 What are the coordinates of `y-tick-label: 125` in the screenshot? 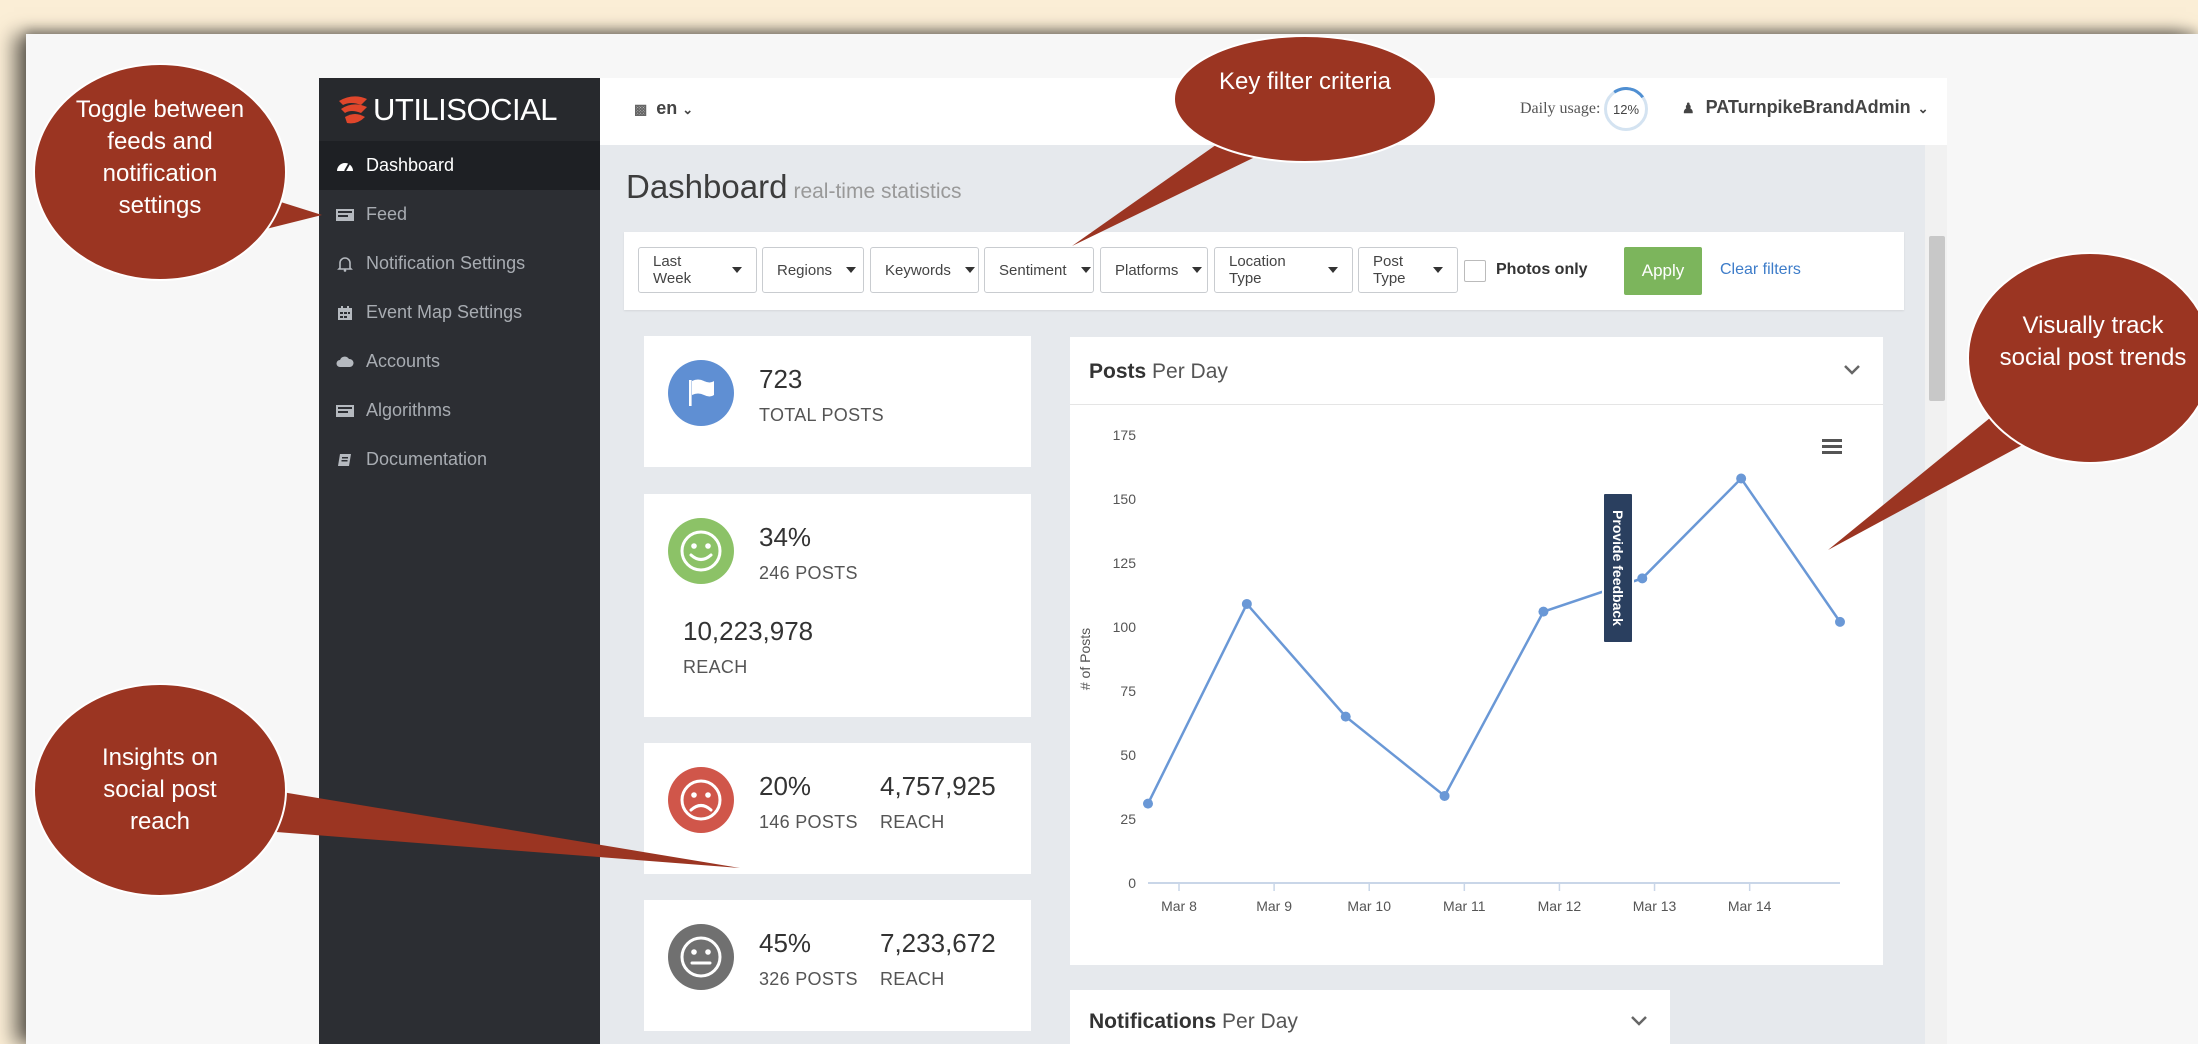 It's located at (1125, 563).